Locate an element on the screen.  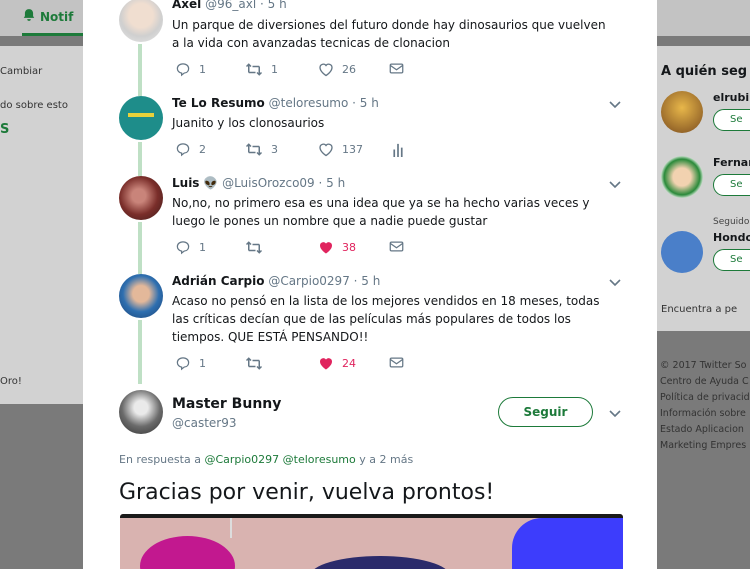
tweet-header: Adrián Carpio @Carpio0297 · 5 h is located at coordinates (276, 281).